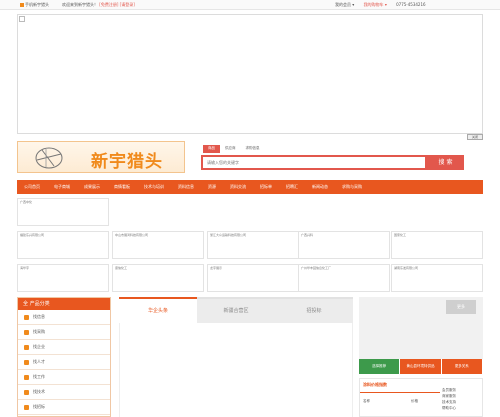 The height and width of the screenshot is (417, 500). Describe the element at coordinates (37, 4) in the screenshot. I see `mobile-site-label: 手机新宇猎头` at that location.